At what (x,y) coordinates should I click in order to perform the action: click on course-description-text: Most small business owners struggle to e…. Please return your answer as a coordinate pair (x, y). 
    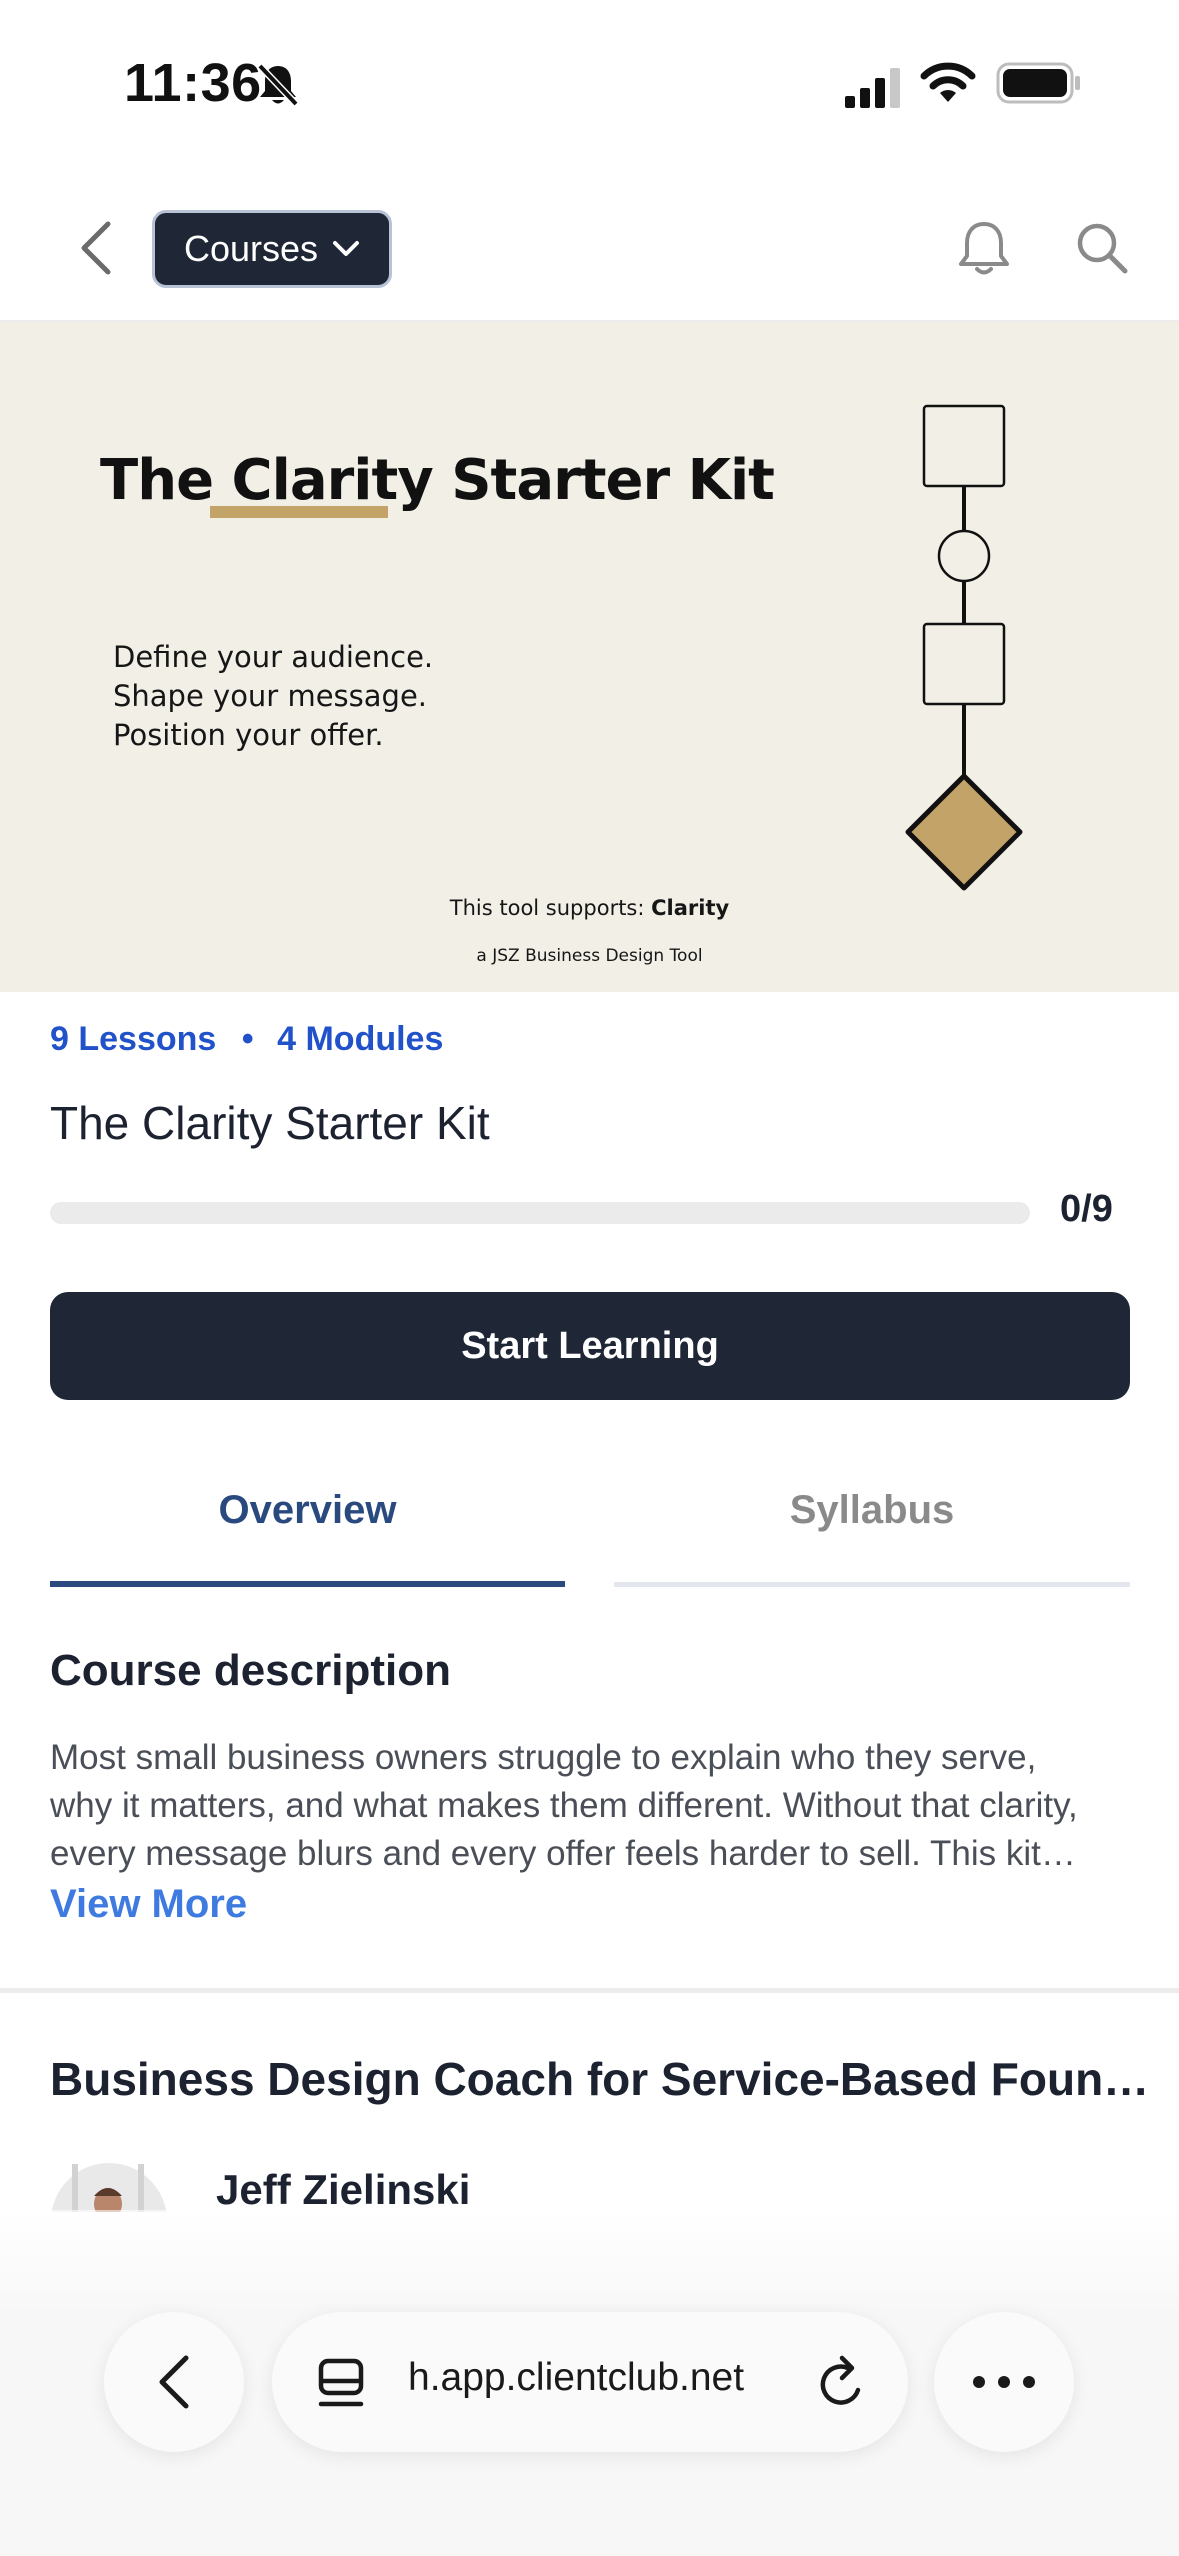
    Looking at the image, I should click on (564, 1805).